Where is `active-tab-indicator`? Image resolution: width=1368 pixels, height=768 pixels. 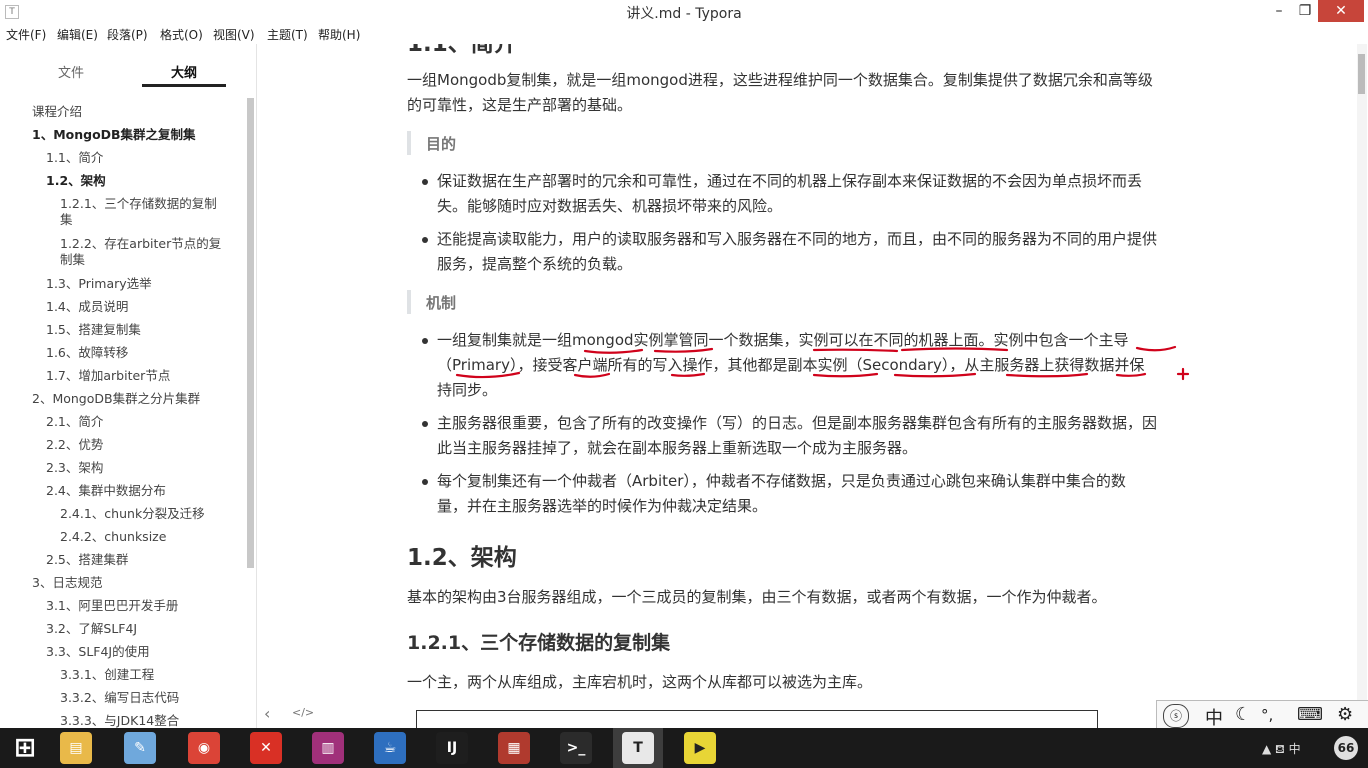 active-tab-indicator is located at coordinates (184, 85).